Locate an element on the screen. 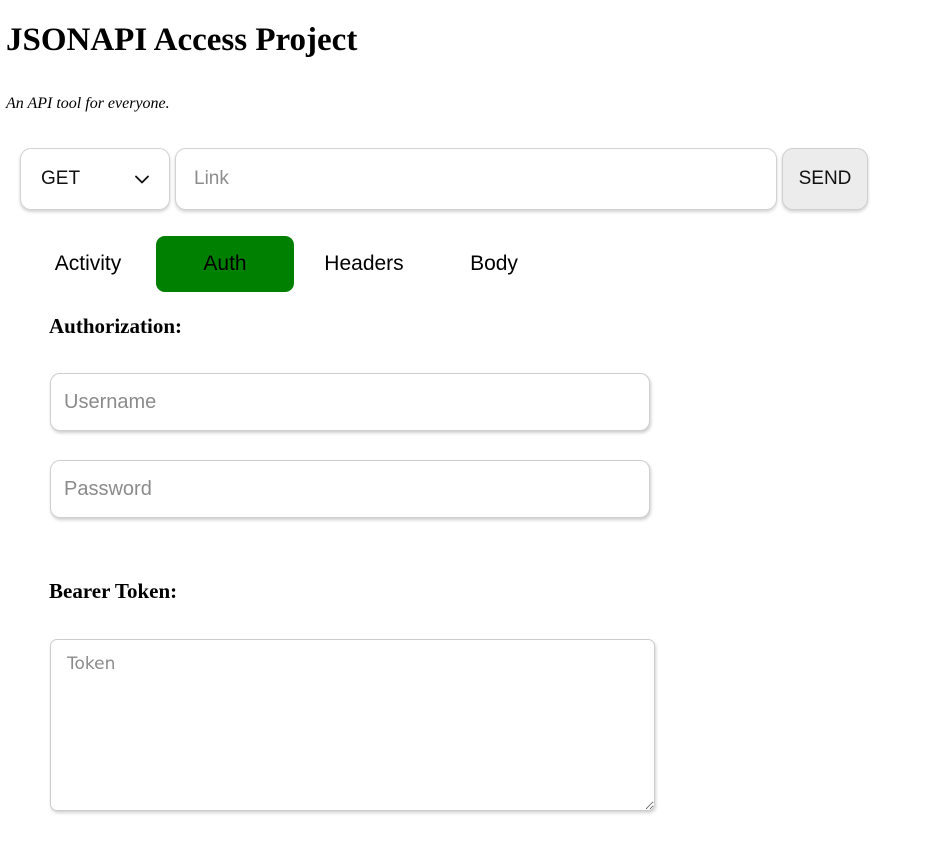  tab-auth: Auth is located at coordinates (225, 264).